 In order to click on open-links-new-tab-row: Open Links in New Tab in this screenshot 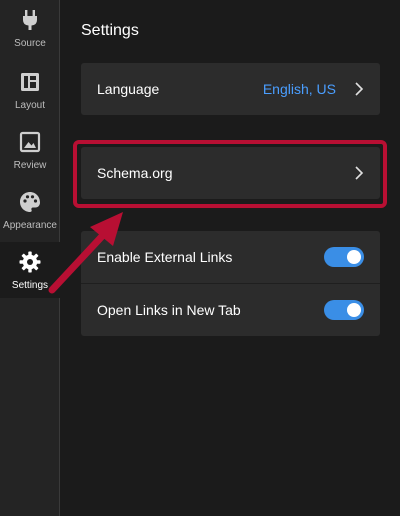, I will do `click(230, 310)`.